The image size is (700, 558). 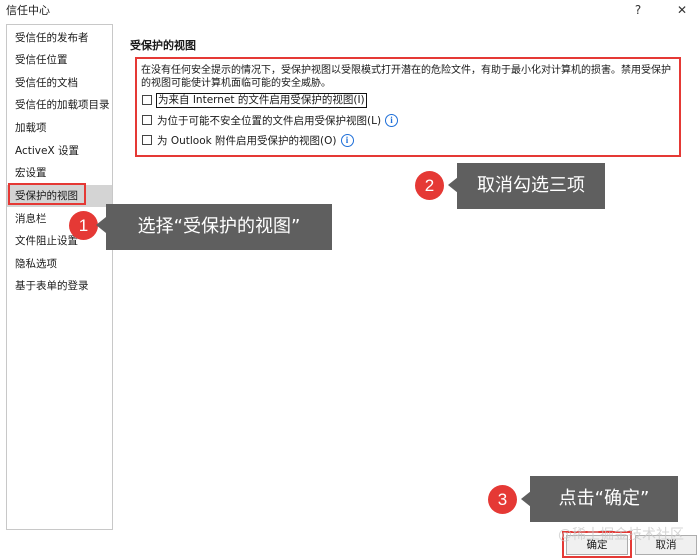 I want to click on sidebar-item-trusted-publishers: 受信任的发布者, so click(x=59, y=38).